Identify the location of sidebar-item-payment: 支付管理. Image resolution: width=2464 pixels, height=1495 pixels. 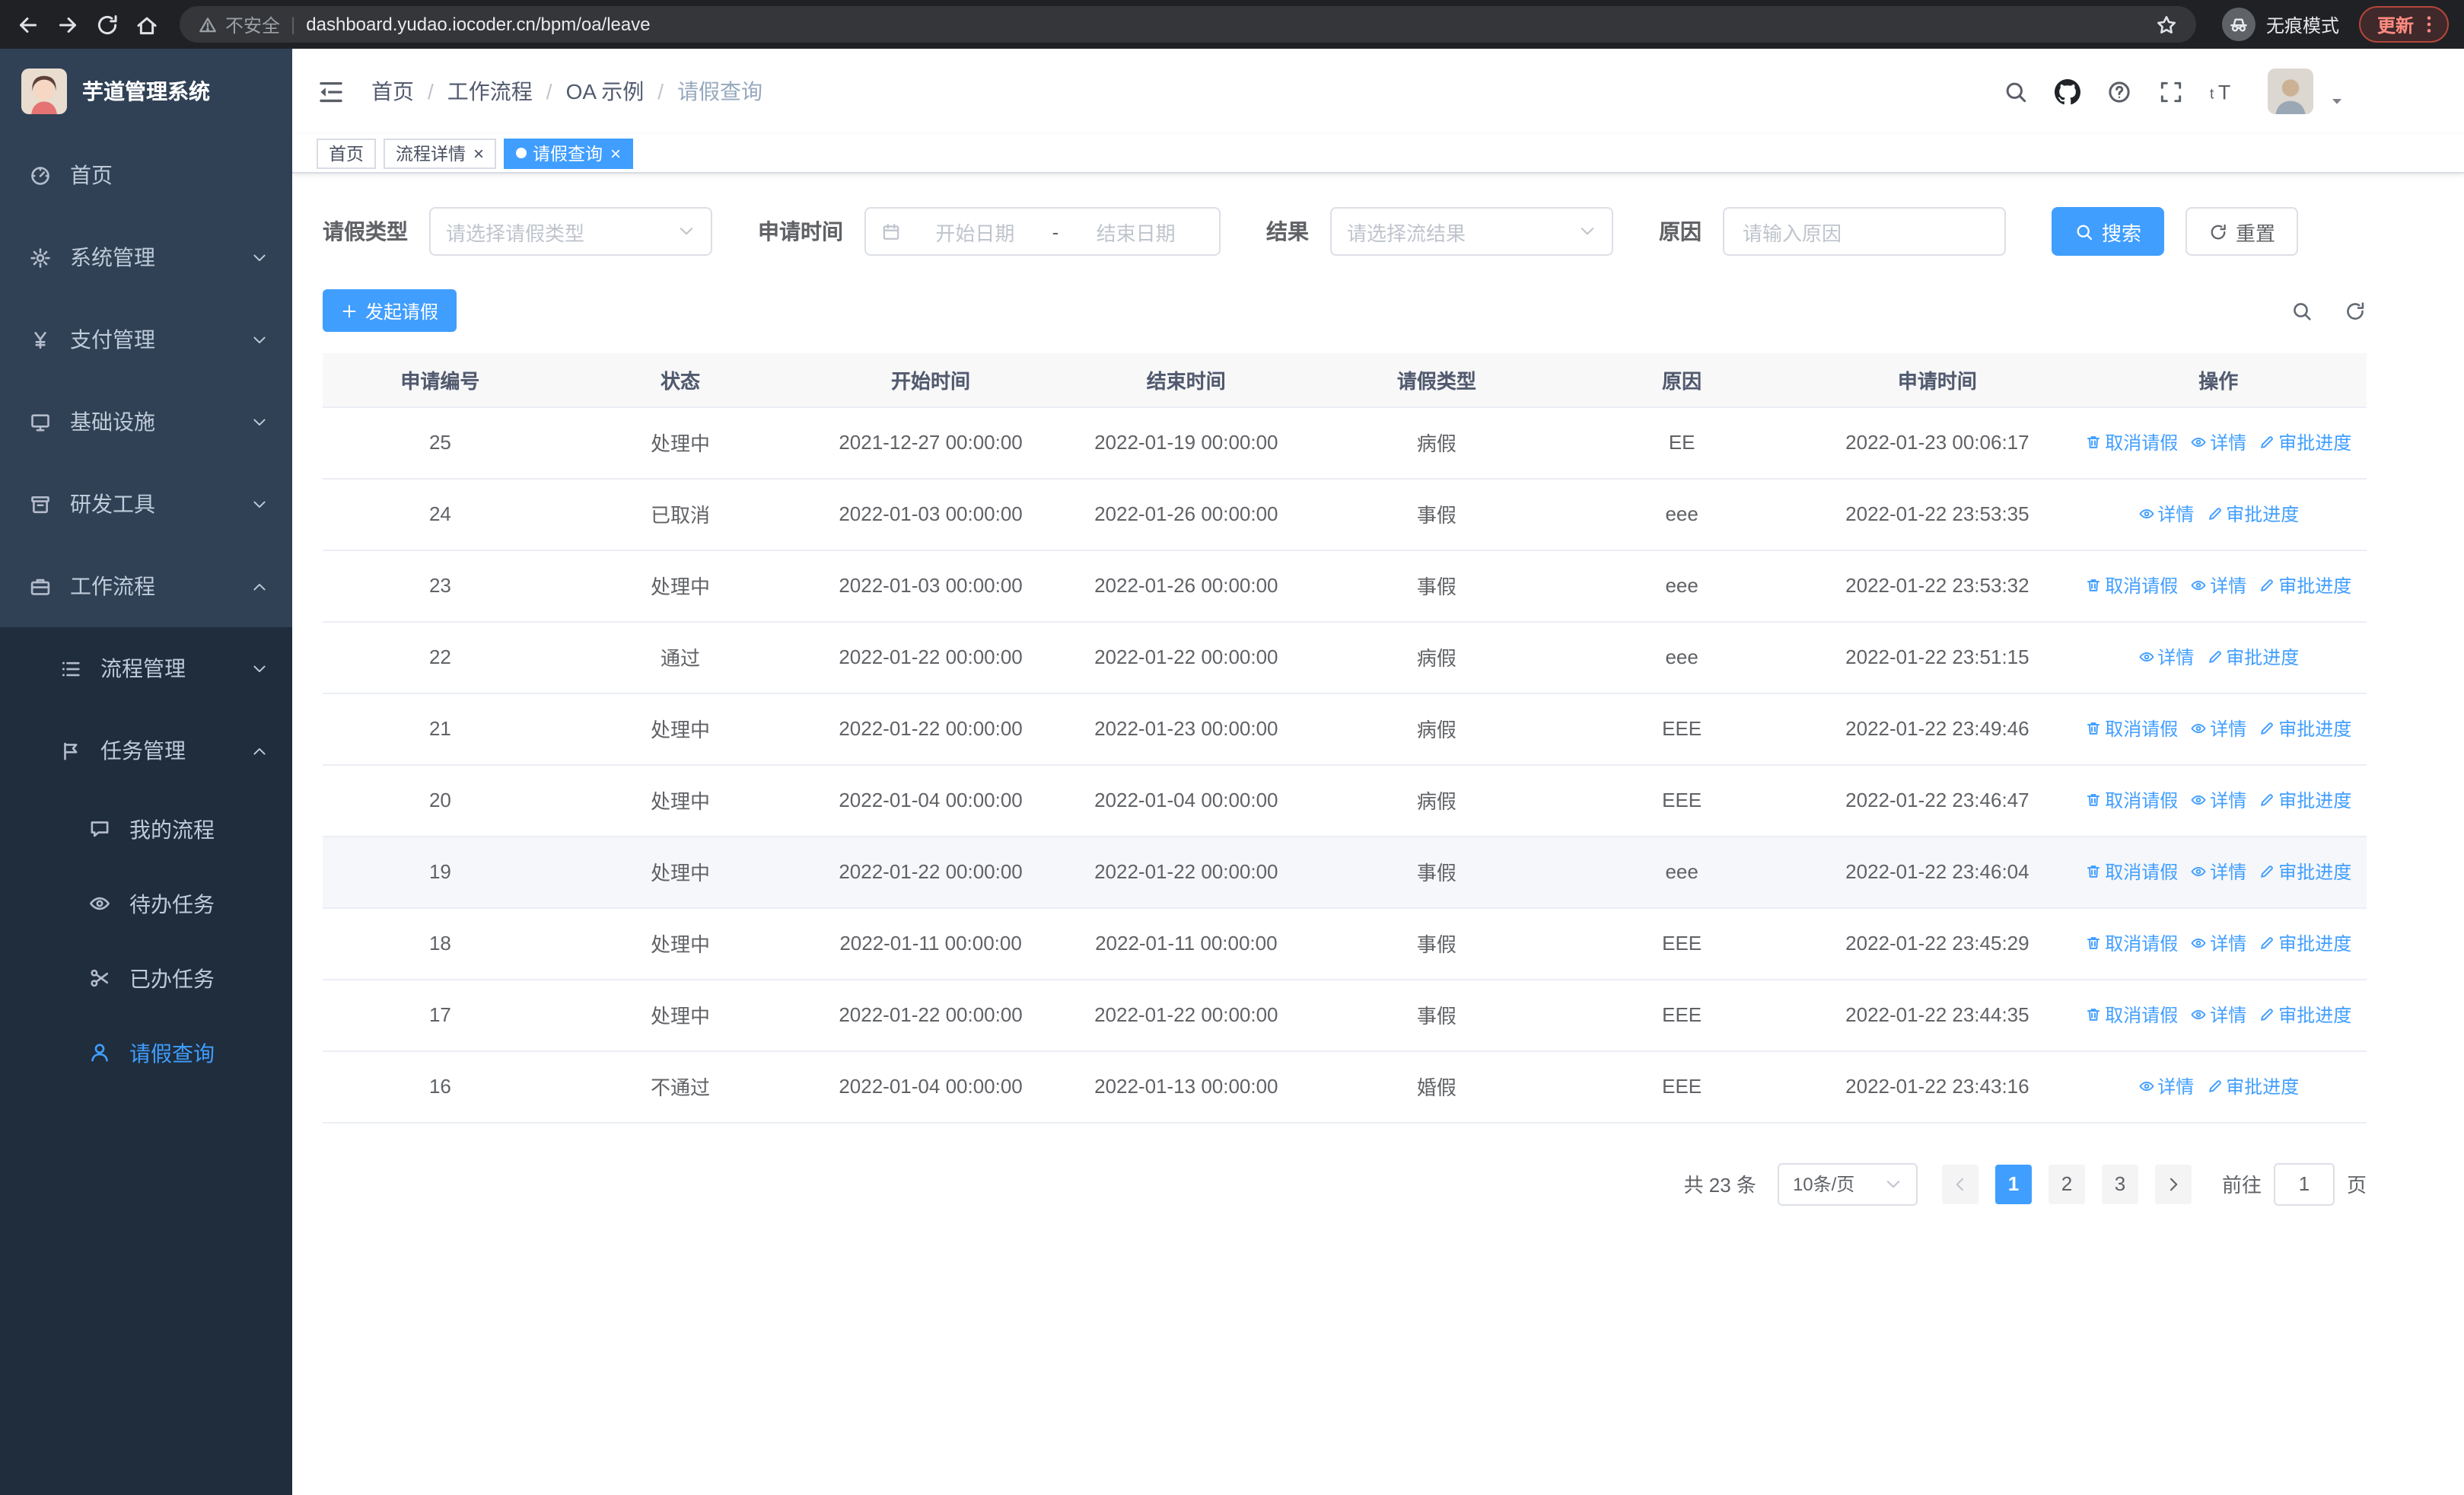
(146, 339).